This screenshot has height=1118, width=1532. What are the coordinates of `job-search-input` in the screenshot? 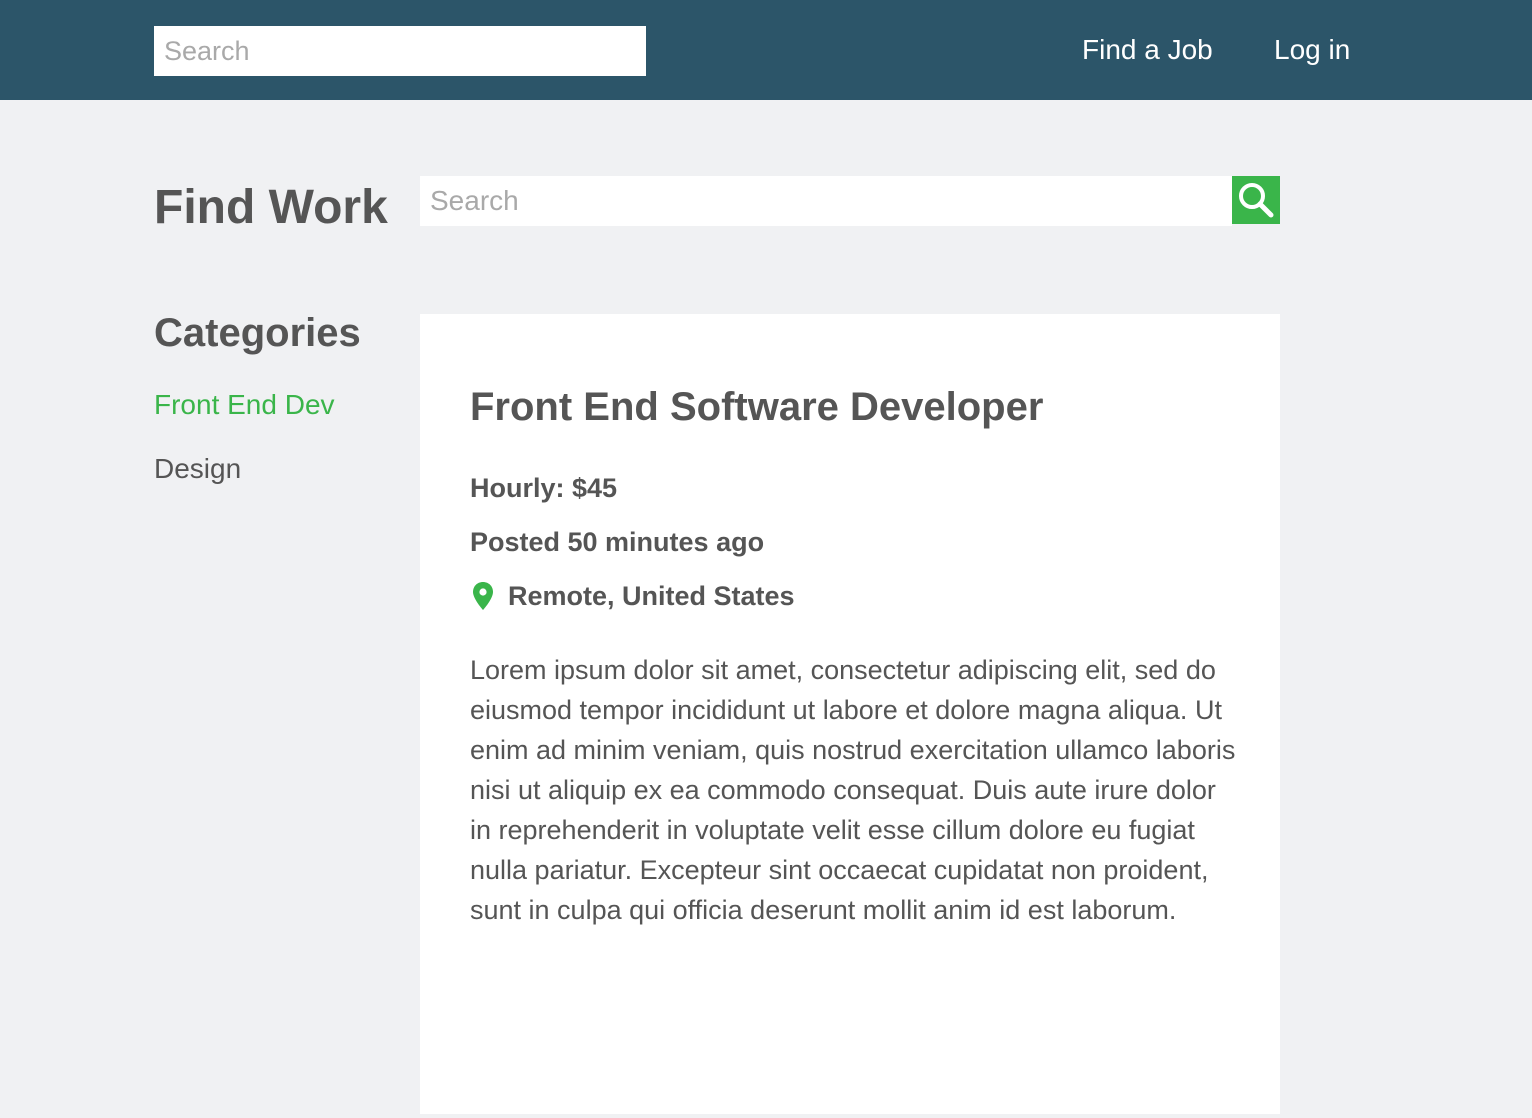 It's located at (826, 201).